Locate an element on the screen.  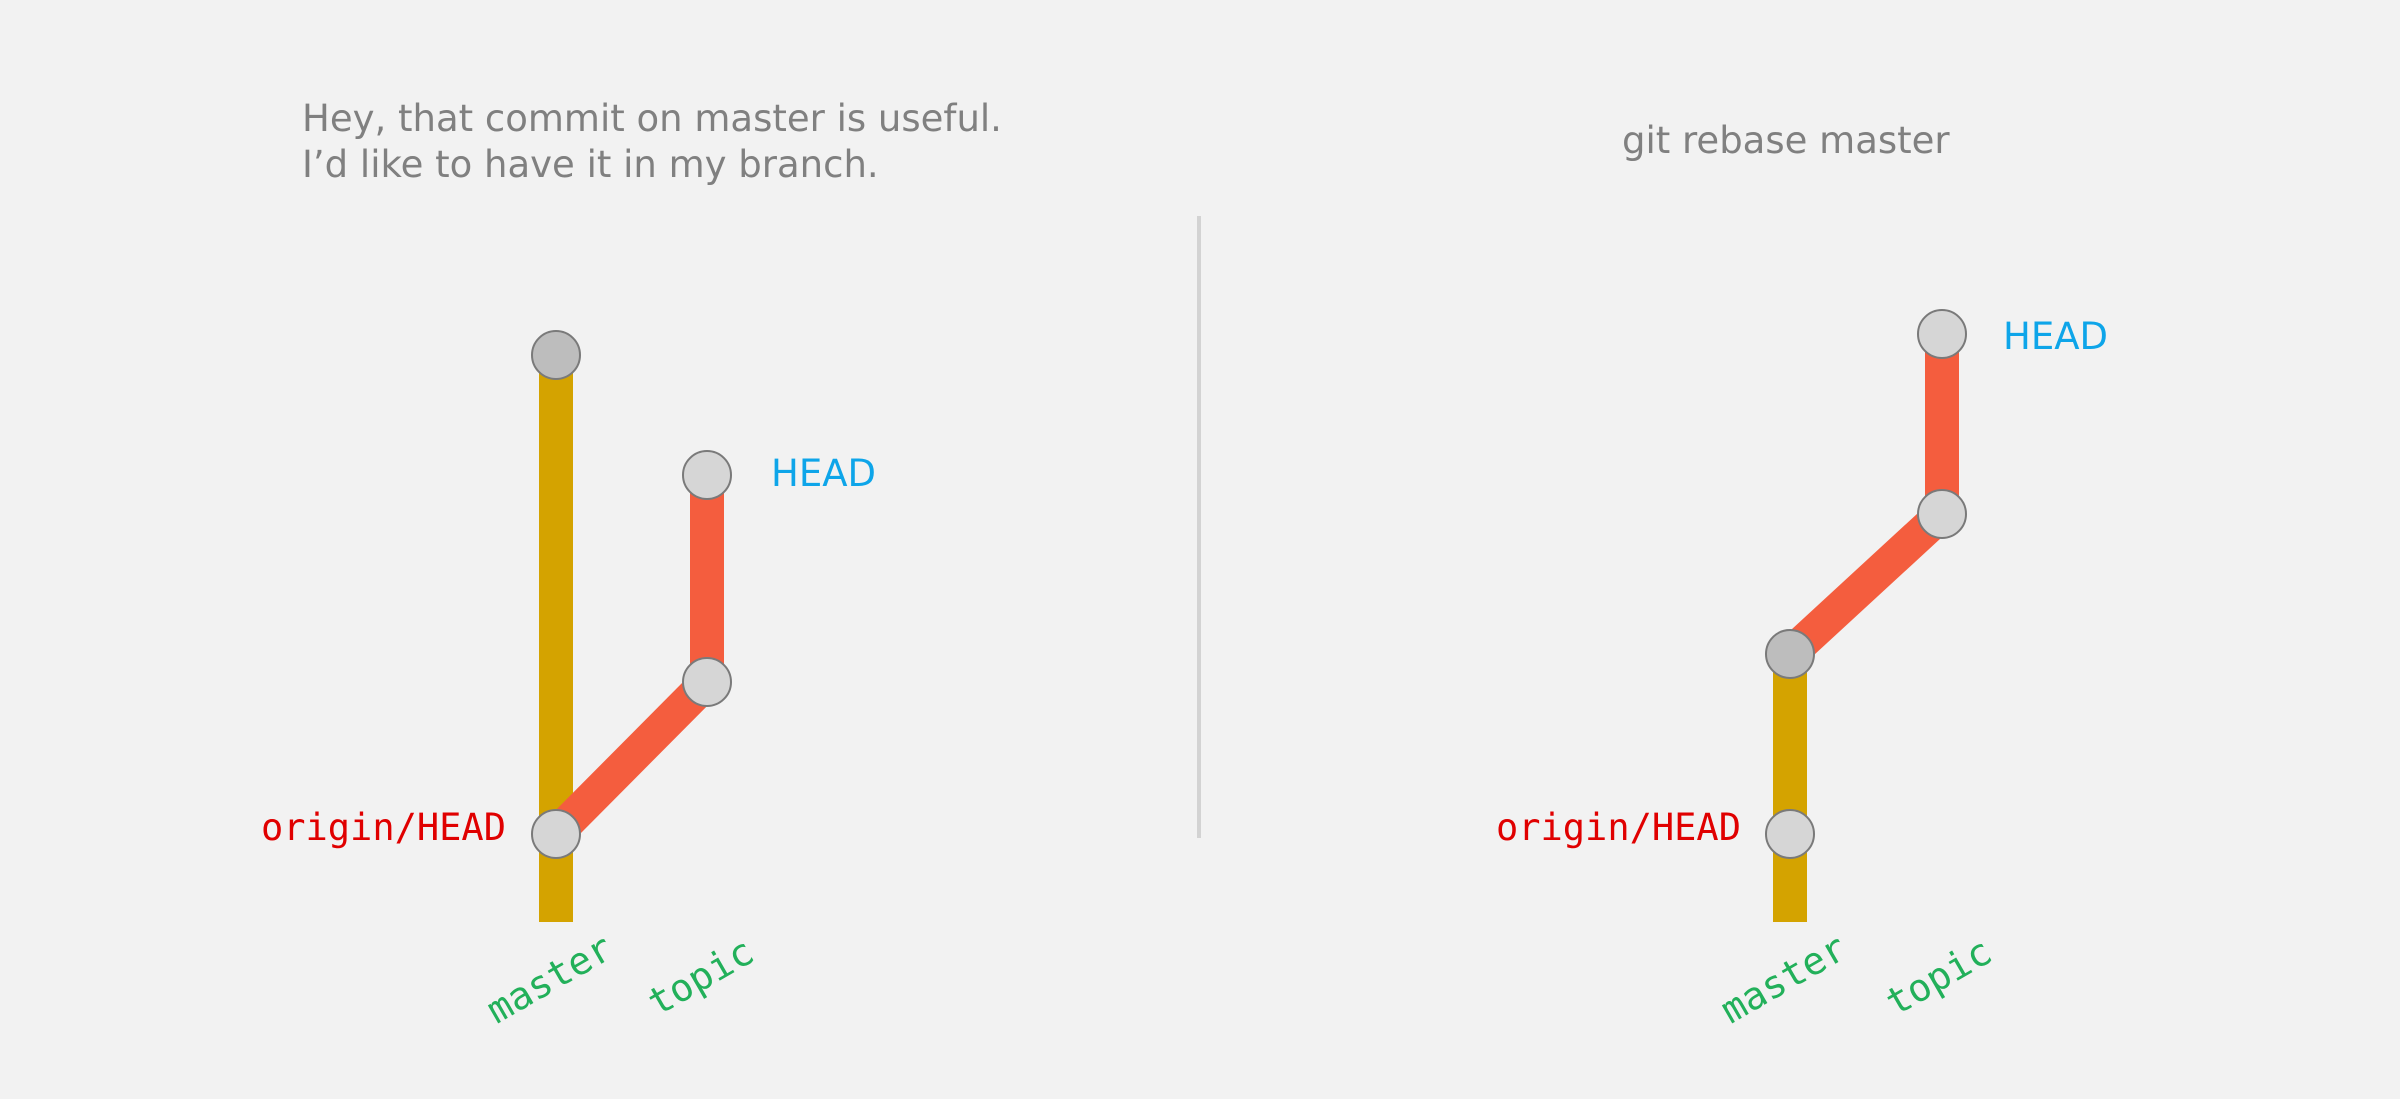
right-topic-lane-diagonal is located at coordinates (1866, 584).